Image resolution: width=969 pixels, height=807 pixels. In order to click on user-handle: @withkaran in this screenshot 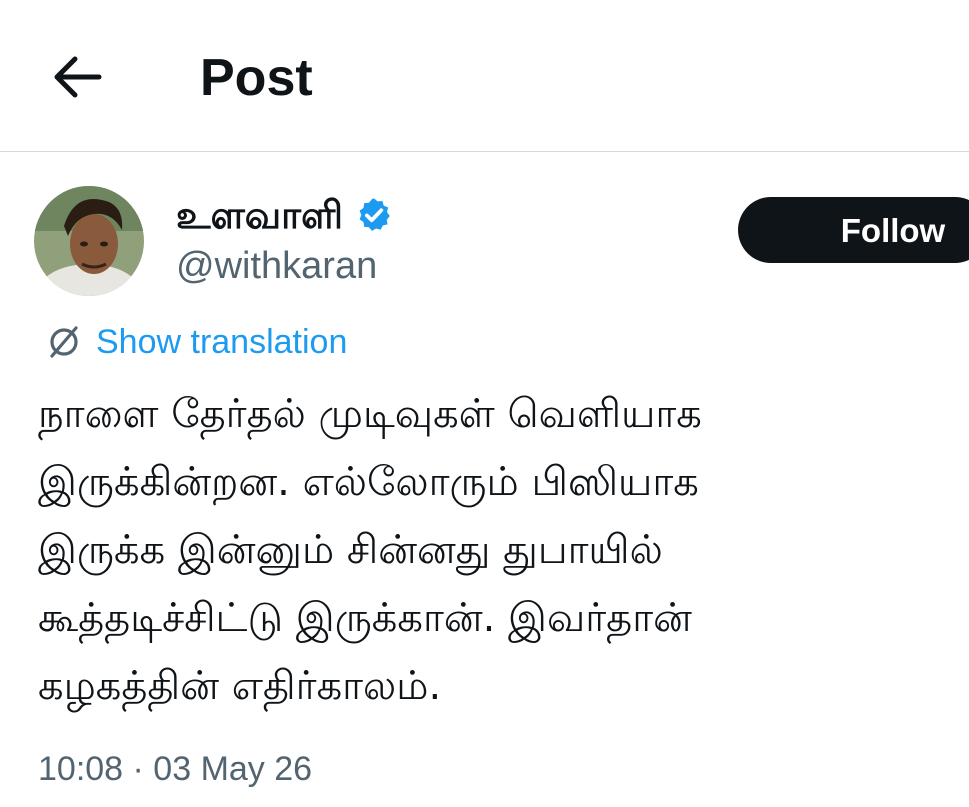, I will do `click(276, 266)`.